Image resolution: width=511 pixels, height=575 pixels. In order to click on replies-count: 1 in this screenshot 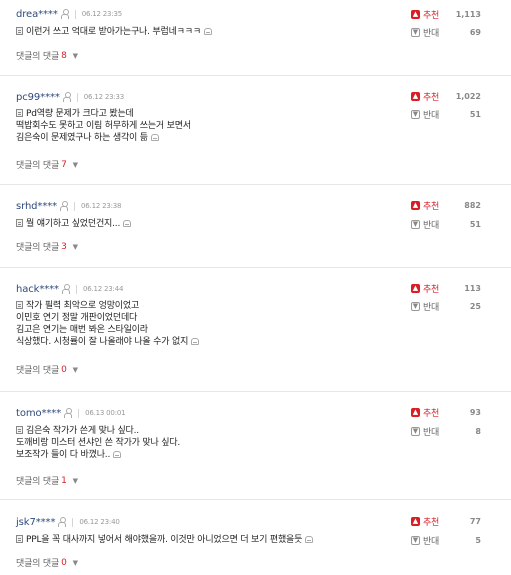, I will do `click(64, 480)`.